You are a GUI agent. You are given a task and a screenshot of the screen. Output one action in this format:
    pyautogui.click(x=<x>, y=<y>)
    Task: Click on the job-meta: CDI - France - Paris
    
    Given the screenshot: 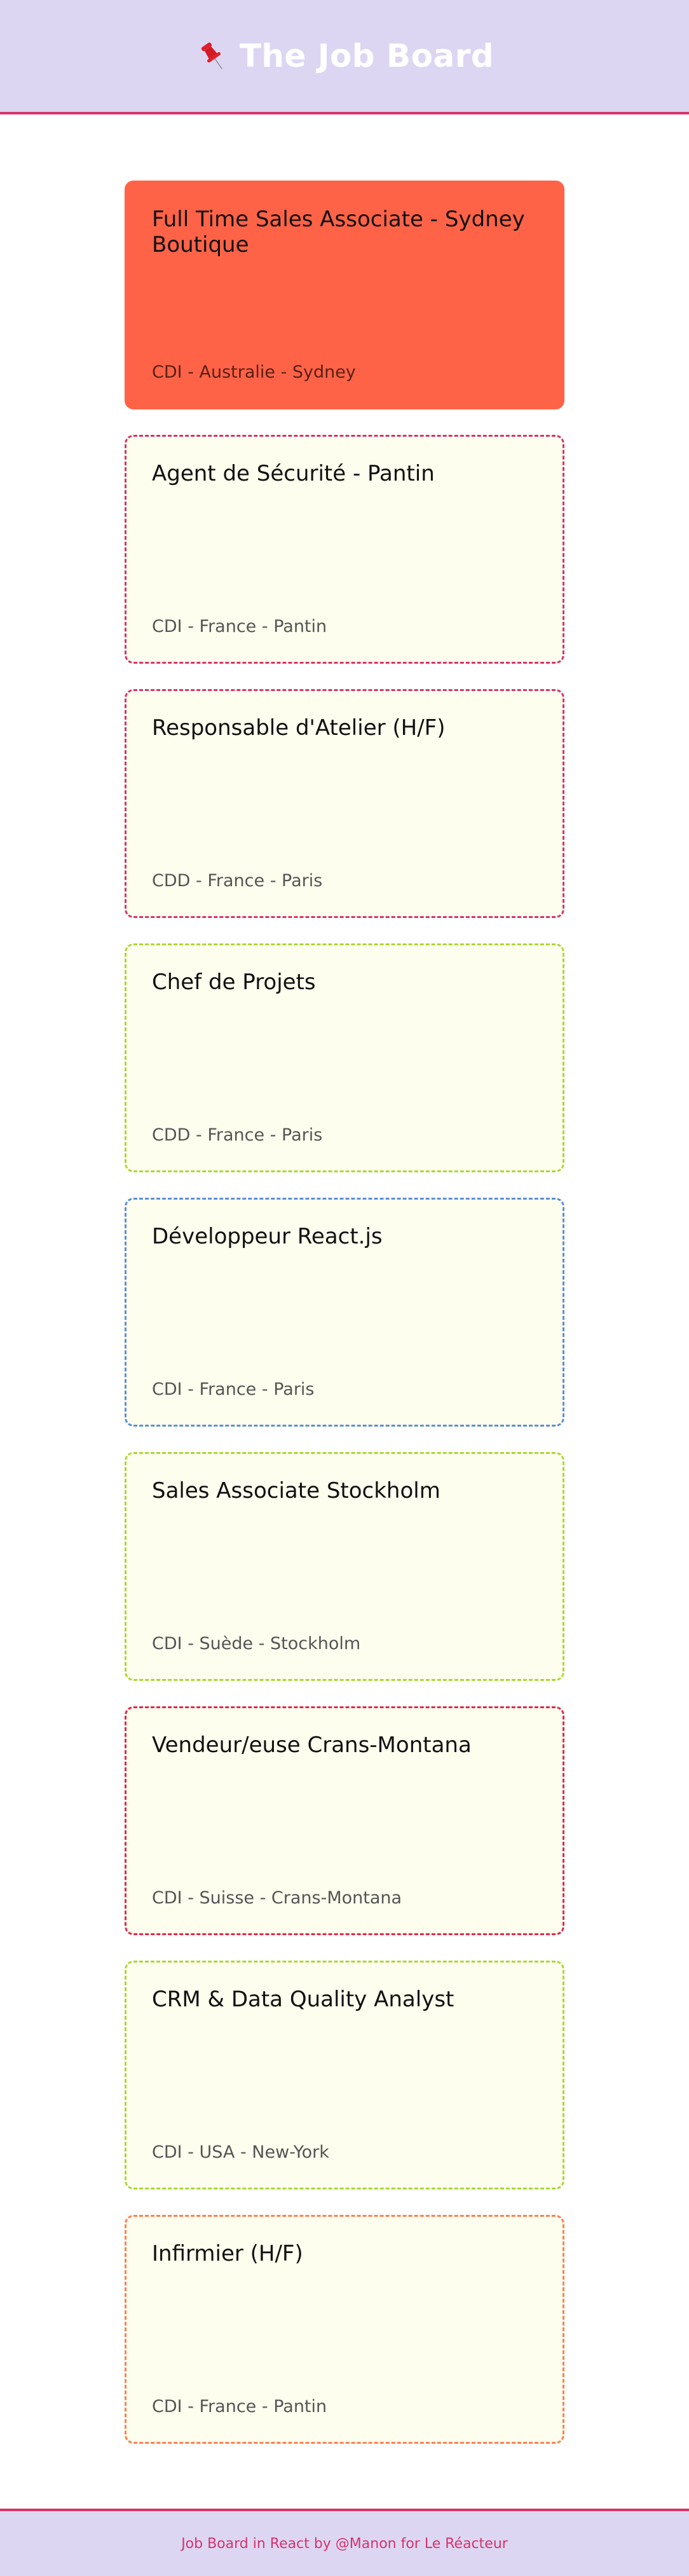 What is the action you would take?
    pyautogui.click(x=233, y=1389)
    